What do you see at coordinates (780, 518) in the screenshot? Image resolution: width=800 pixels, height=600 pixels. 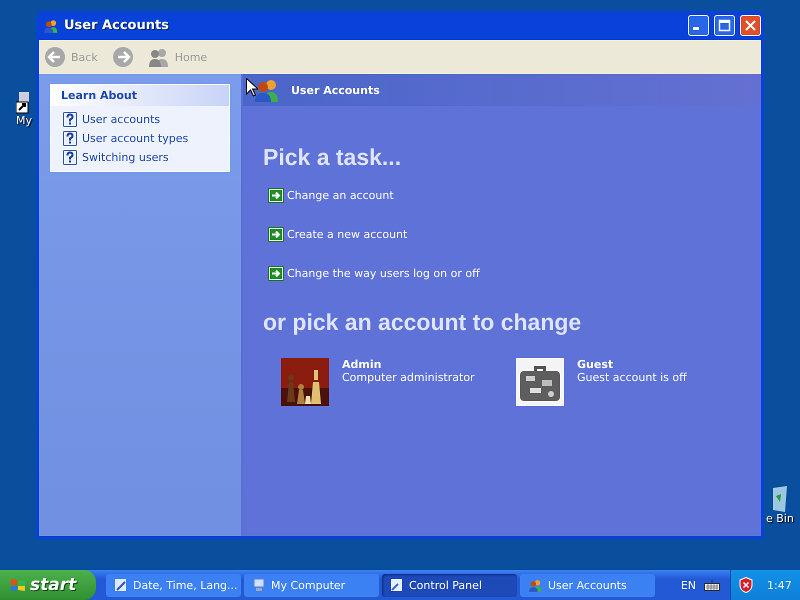 I see `desktop-icon-label: e Bin` at bounding box center [780, 518].